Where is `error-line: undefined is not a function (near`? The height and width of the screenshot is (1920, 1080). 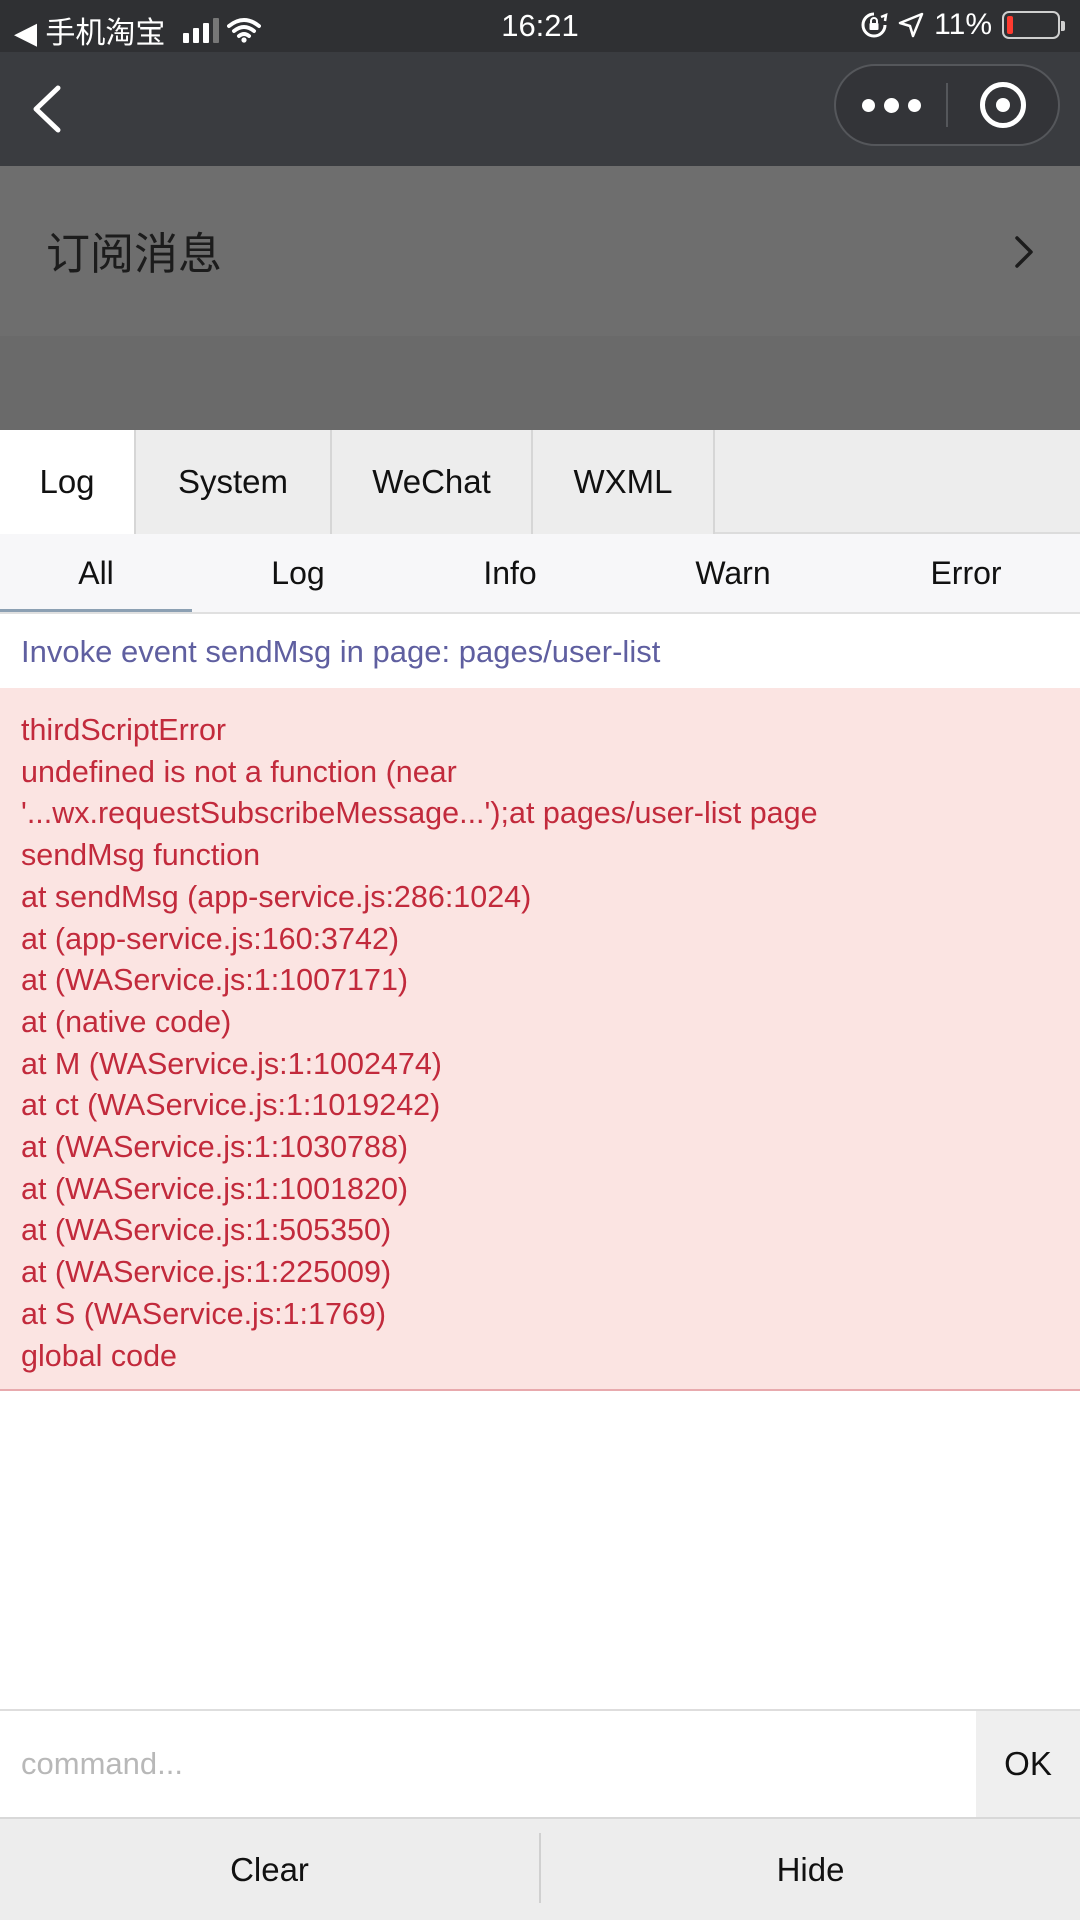 error-line: undefined is not a function (near is located at coordinates (239, 771).